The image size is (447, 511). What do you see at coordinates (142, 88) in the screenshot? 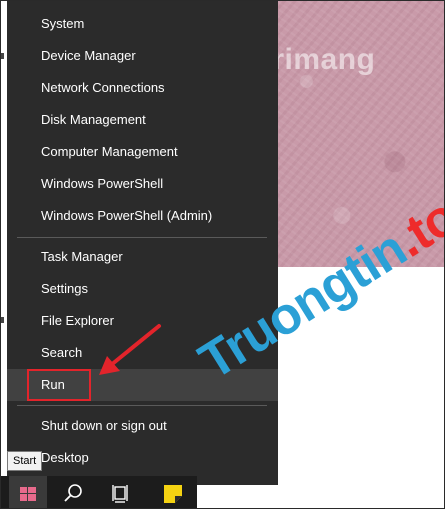
I see `menu-item-network-connections: Network Connections` at bounding box center [142, 88].